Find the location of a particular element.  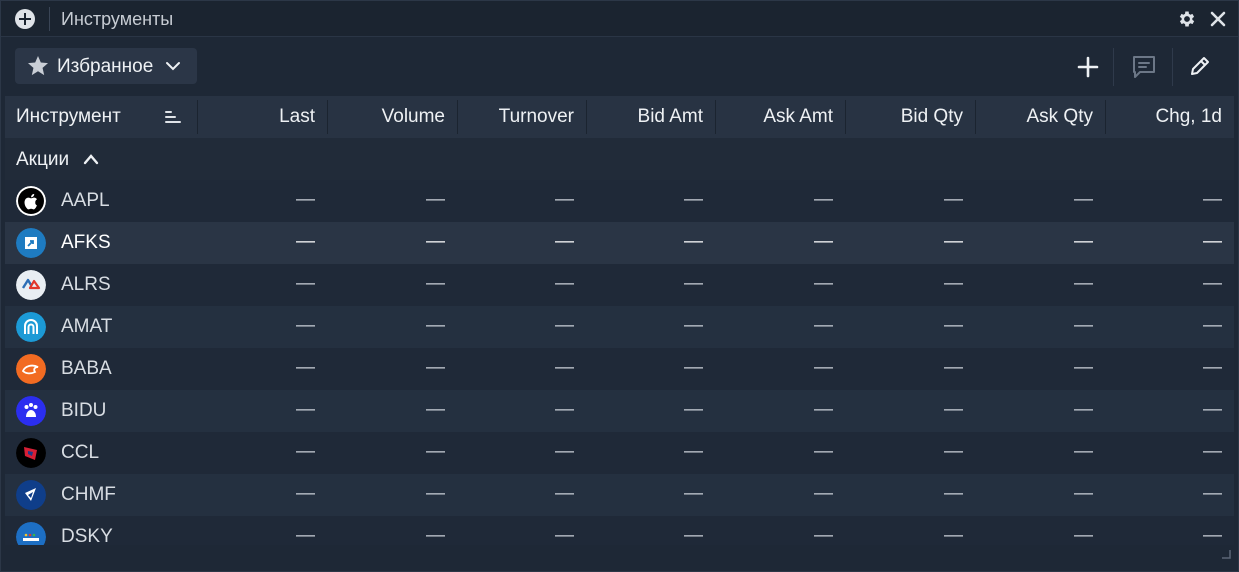

ticker-symbol: BABA is located at coordinates (86, 368).